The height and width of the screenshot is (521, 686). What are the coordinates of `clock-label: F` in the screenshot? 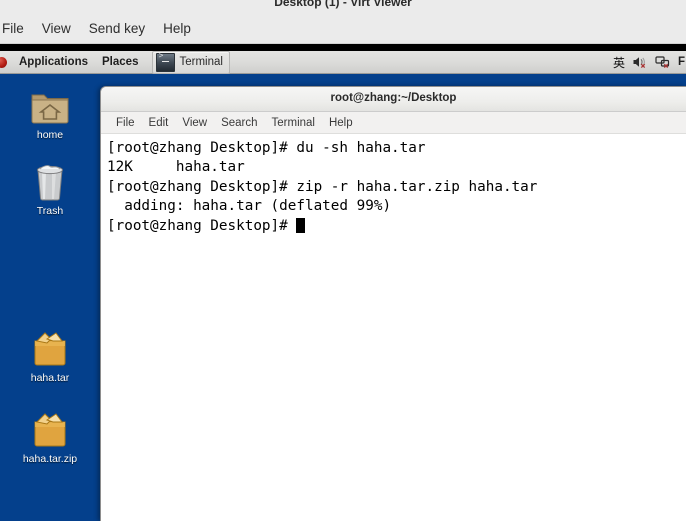 It's located at (681, 62).